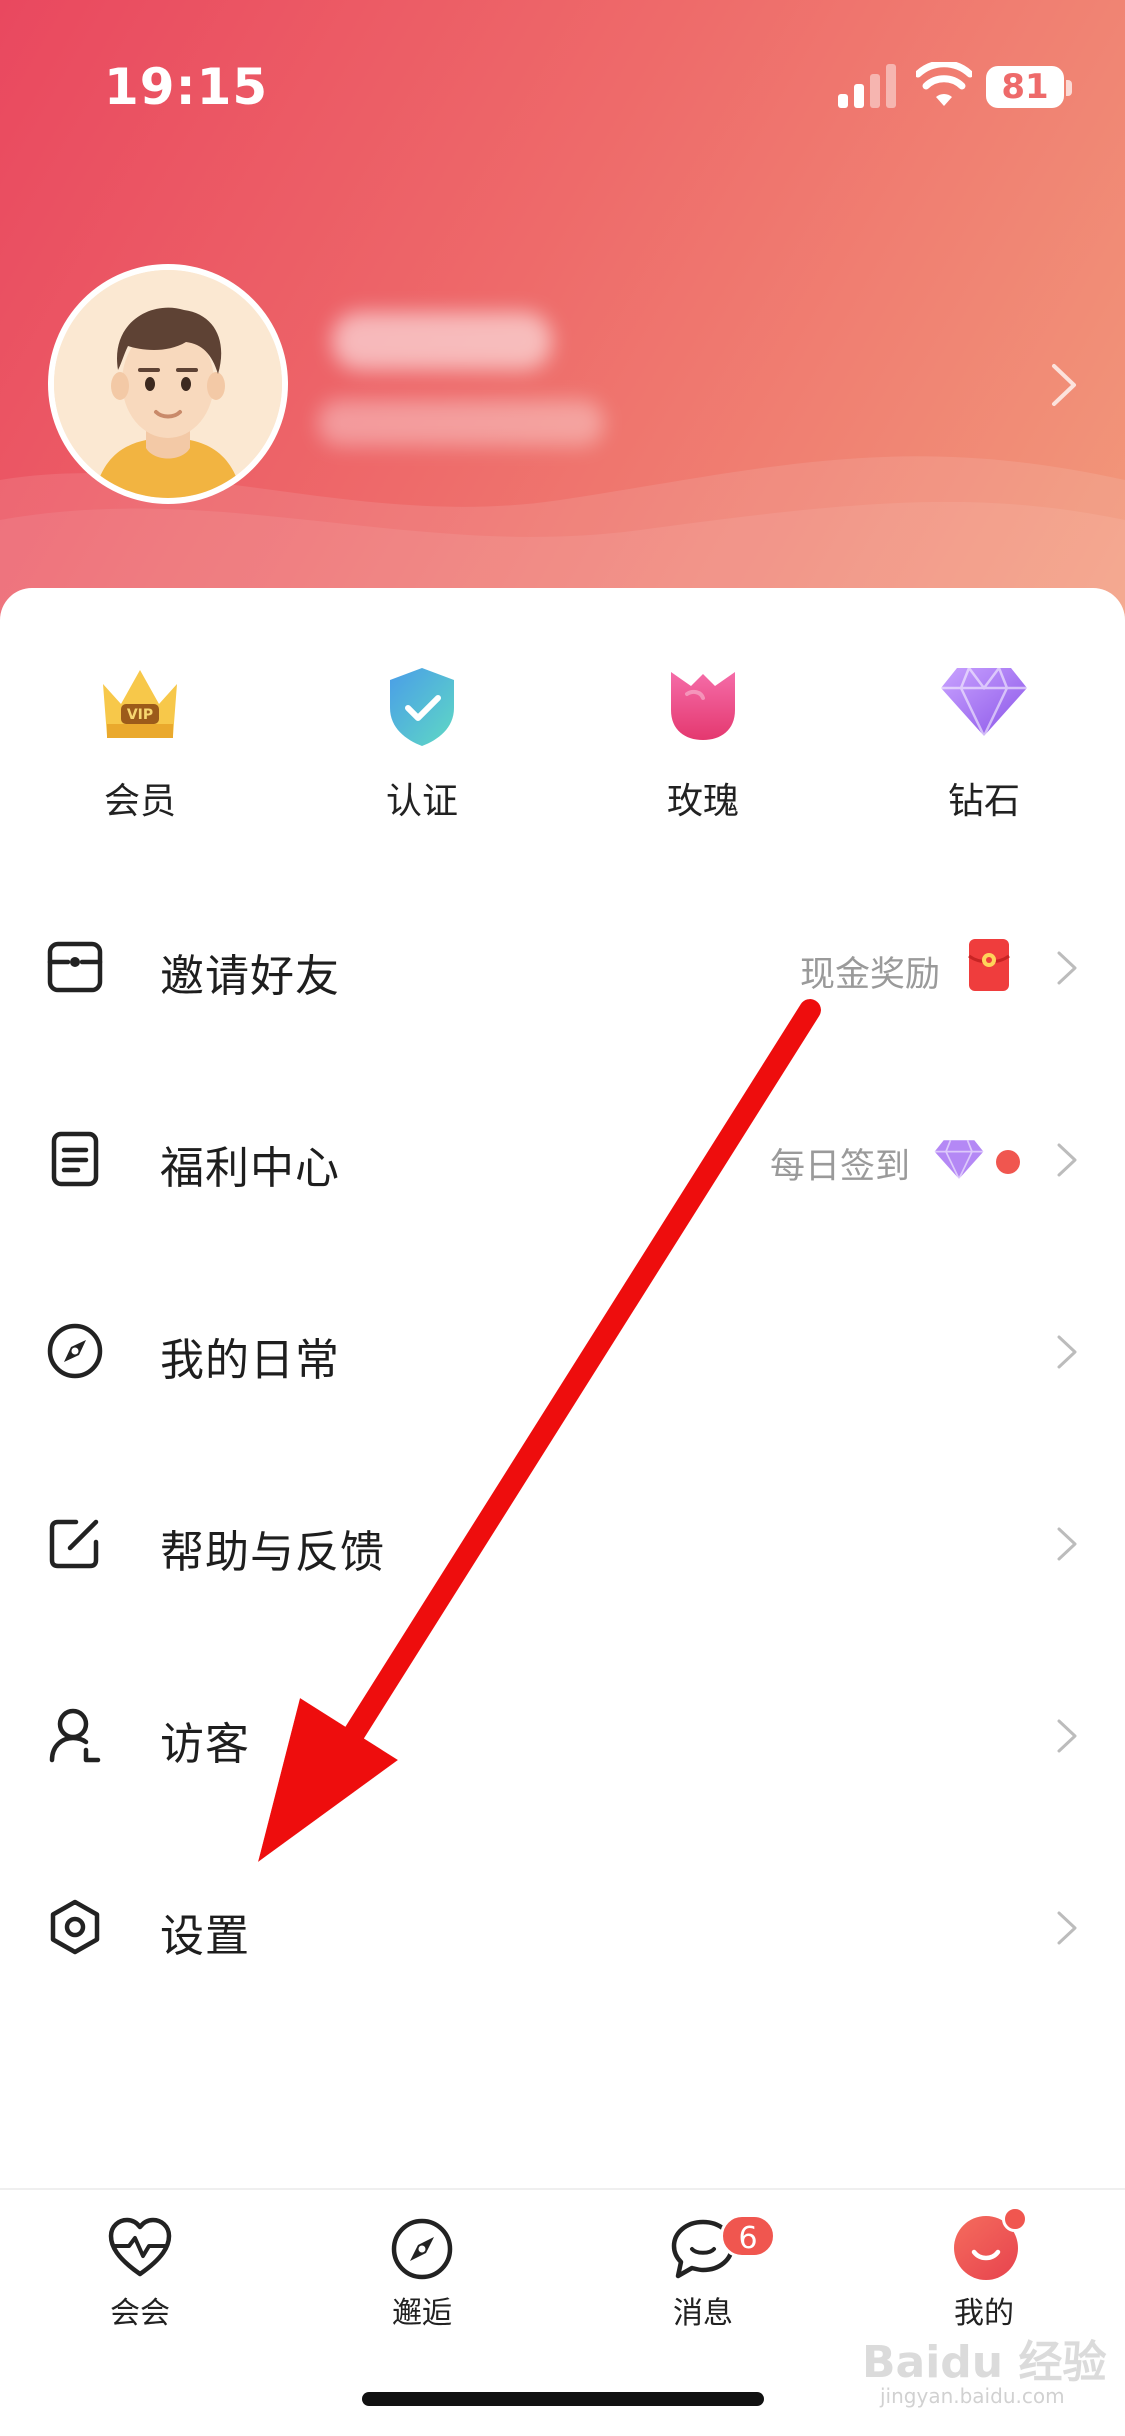 The image size is (1125, 2436). What do you see at coordinates (422, 2313) in the screenshot?
I see `tab-label: 邂逅` at bounding box center [422, 2313].